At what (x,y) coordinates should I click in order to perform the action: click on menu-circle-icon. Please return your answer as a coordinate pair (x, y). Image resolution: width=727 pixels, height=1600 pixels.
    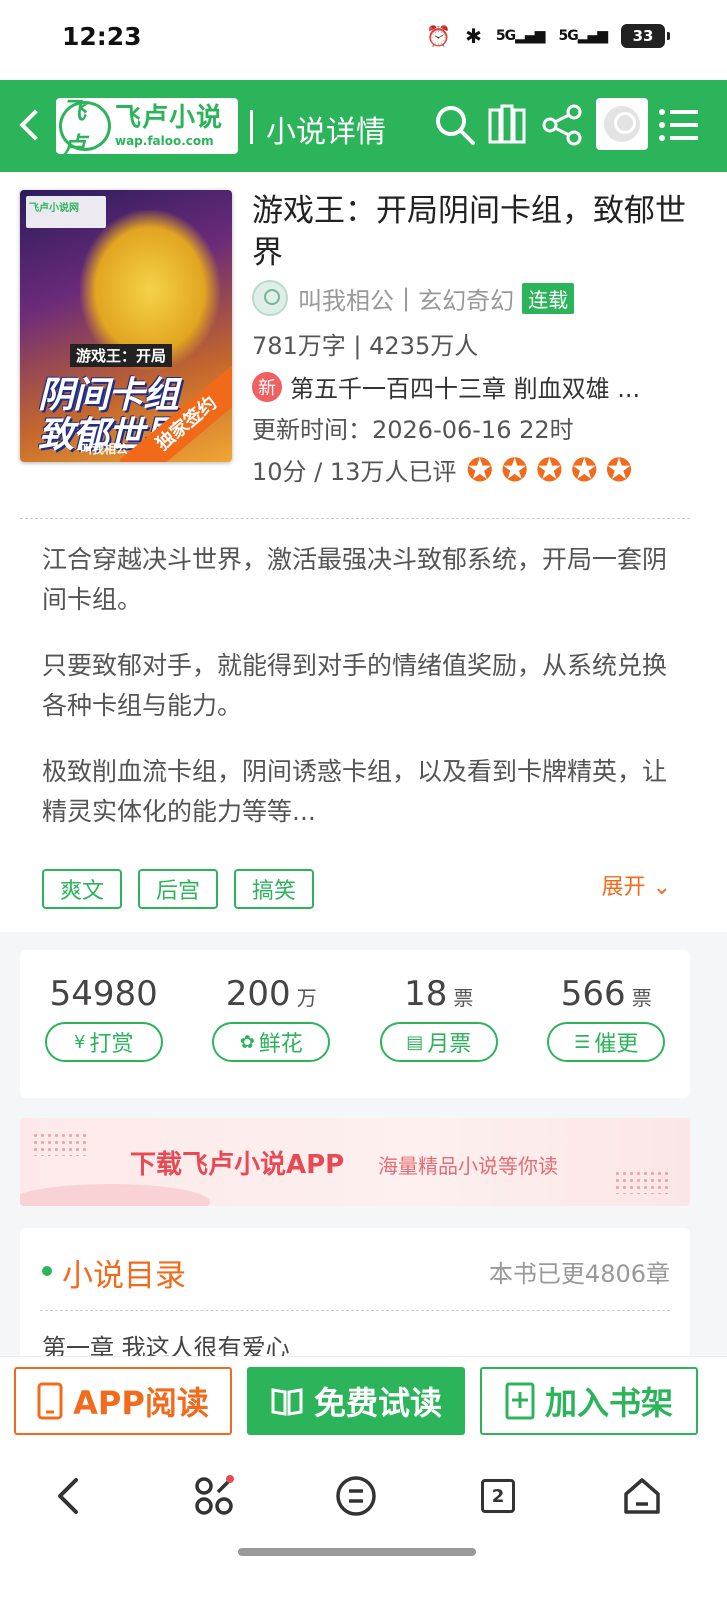
    Looking at the image, I should click on (356, 1496).